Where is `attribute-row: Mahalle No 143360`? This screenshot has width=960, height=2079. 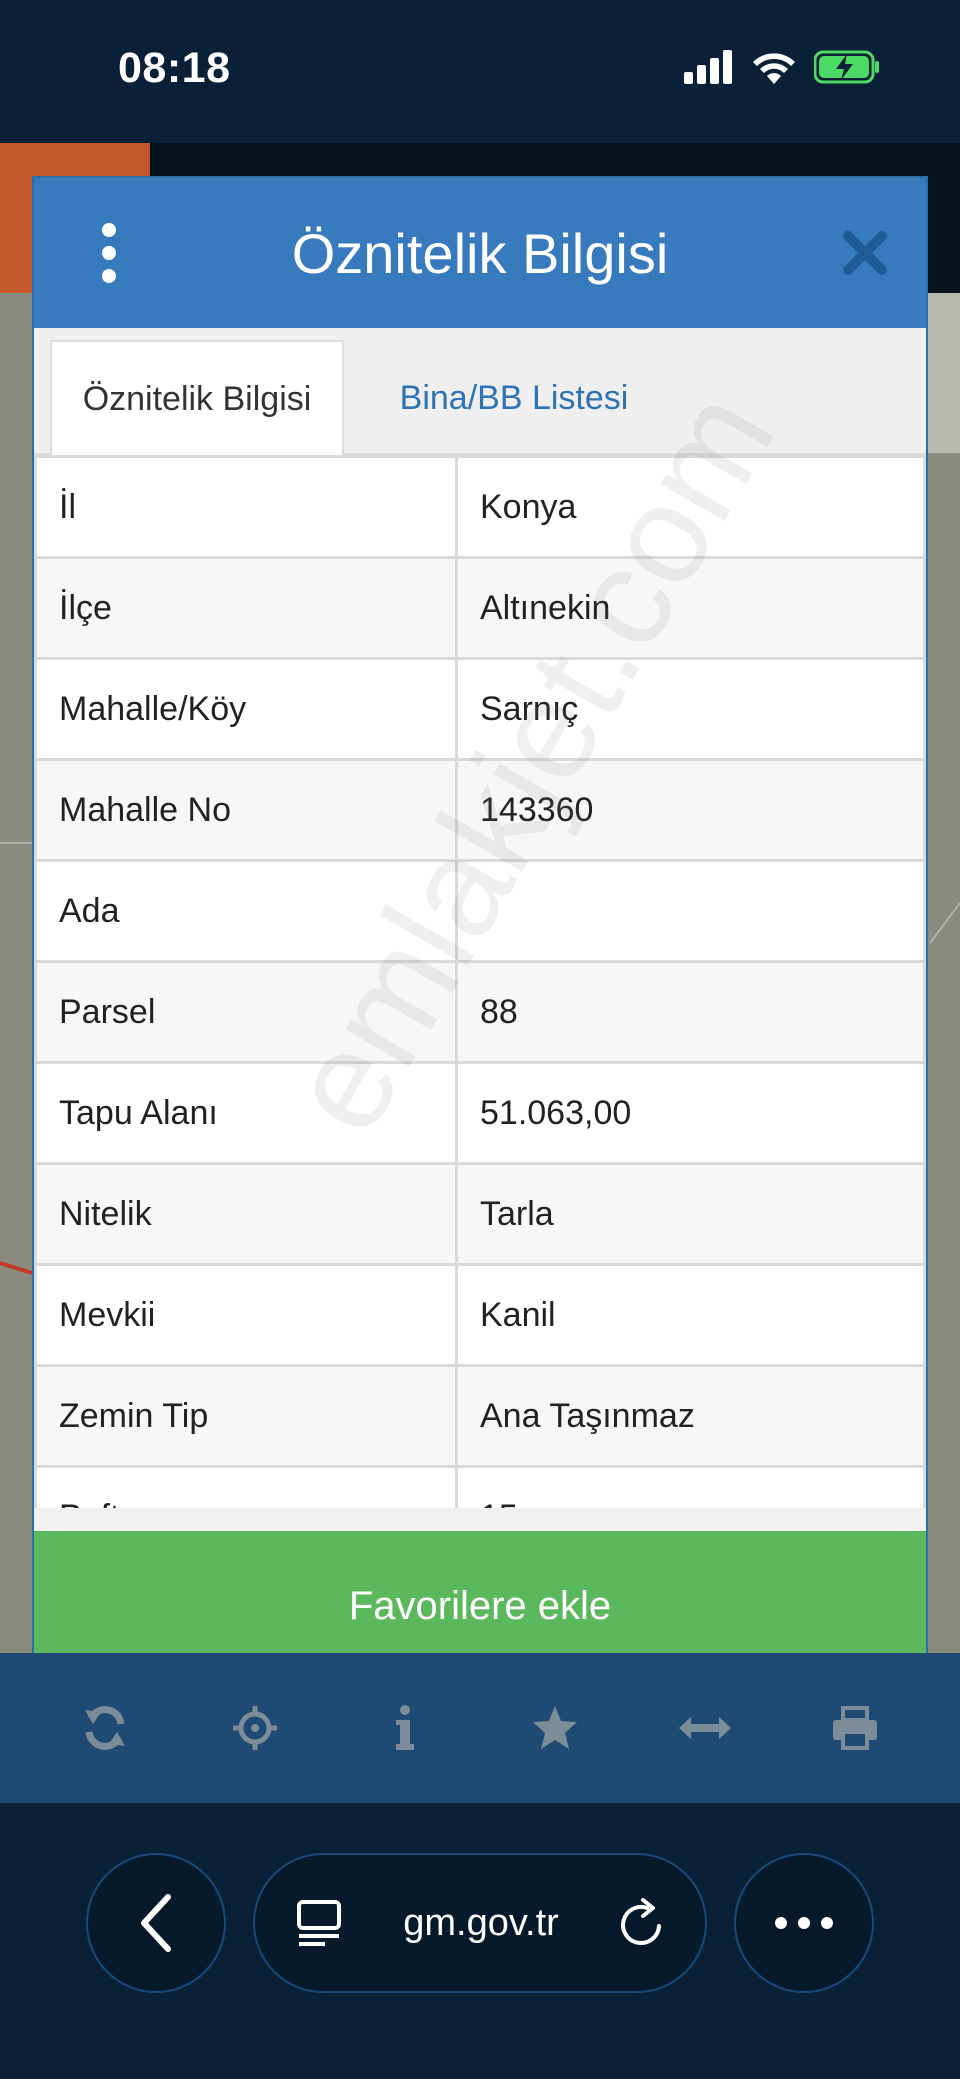
attribute-row: Mahalle No 143360 is located at coordinates (480, 810).